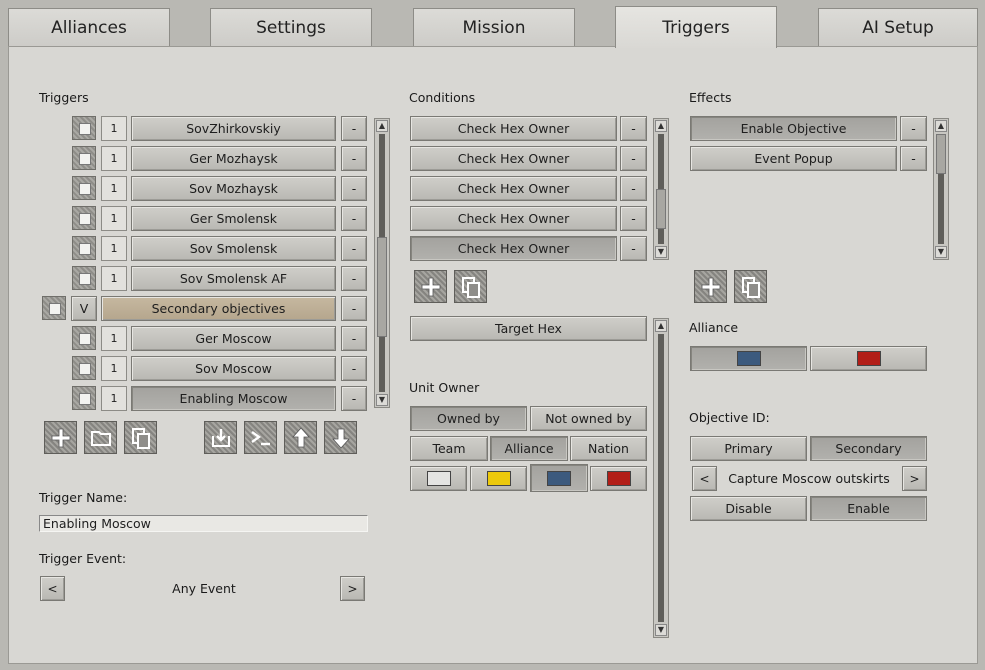 The width and height of the screenshot is (985, 670). Describe the element at coordinates (52, 588) in the screenshot. I see `trigger-event-prev-button: <` at that location.